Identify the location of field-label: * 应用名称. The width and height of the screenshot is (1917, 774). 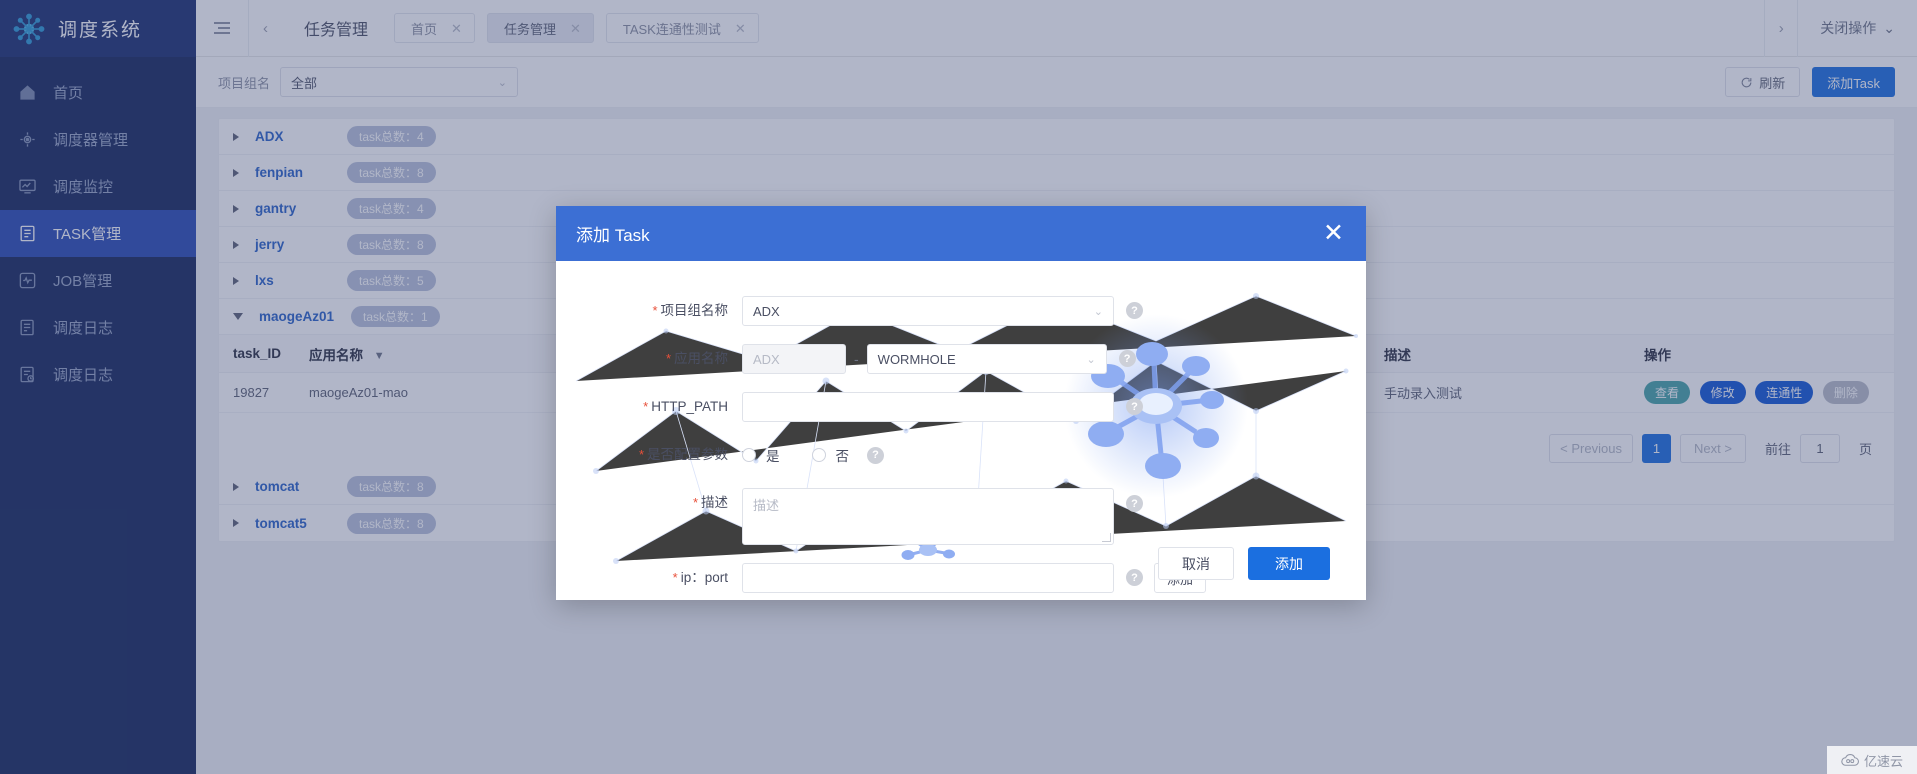
(649, 359).